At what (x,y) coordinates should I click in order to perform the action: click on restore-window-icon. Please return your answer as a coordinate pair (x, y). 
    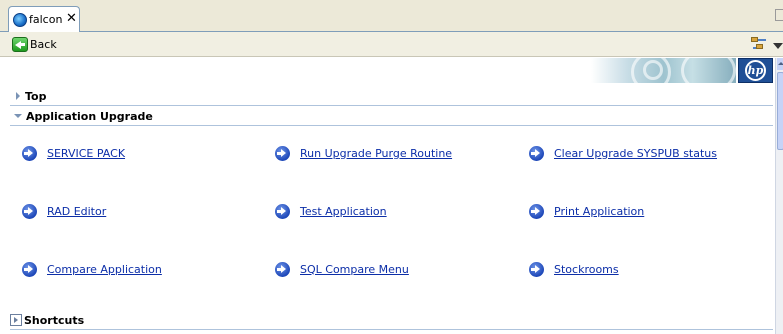
    Looking at the image, I should click on (779, 15).